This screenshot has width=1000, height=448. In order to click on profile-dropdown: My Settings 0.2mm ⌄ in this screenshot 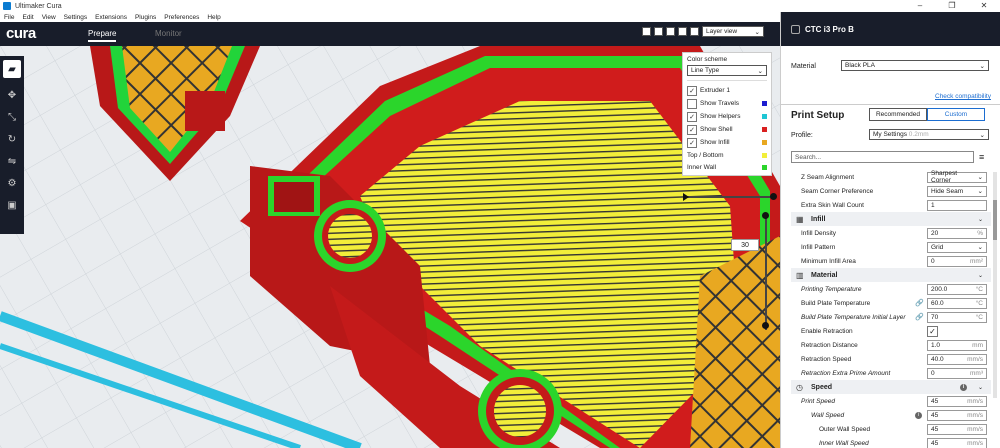, I will do `click(929, 134)`.